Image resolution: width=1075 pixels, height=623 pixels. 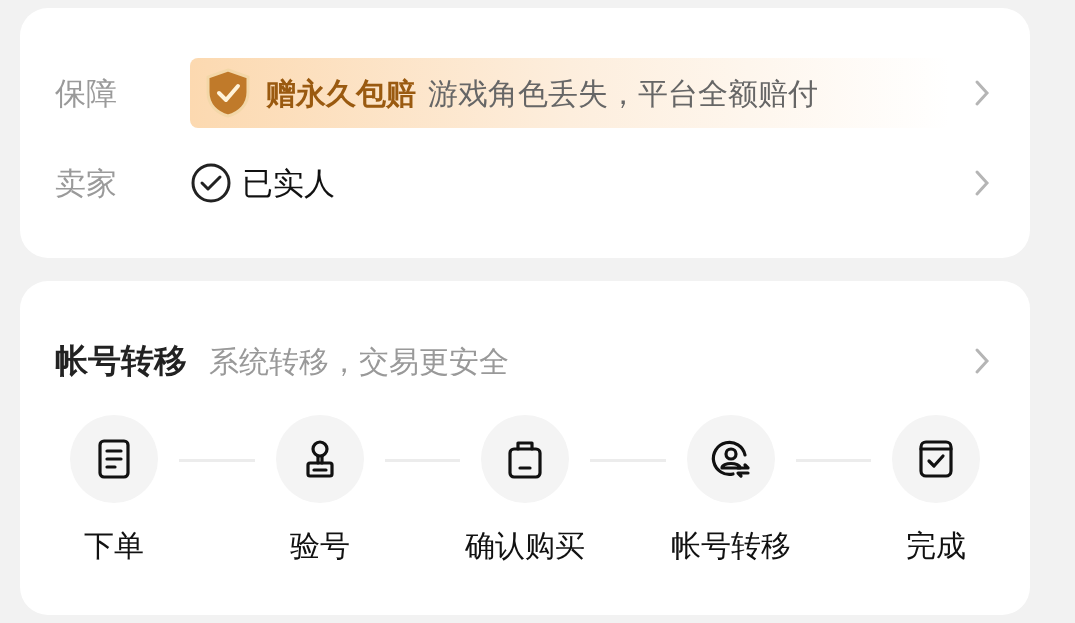 What do you see at coordinates (228, 93) in the screenshot?
I see `shield-icon` at bounding box center [228, 93].